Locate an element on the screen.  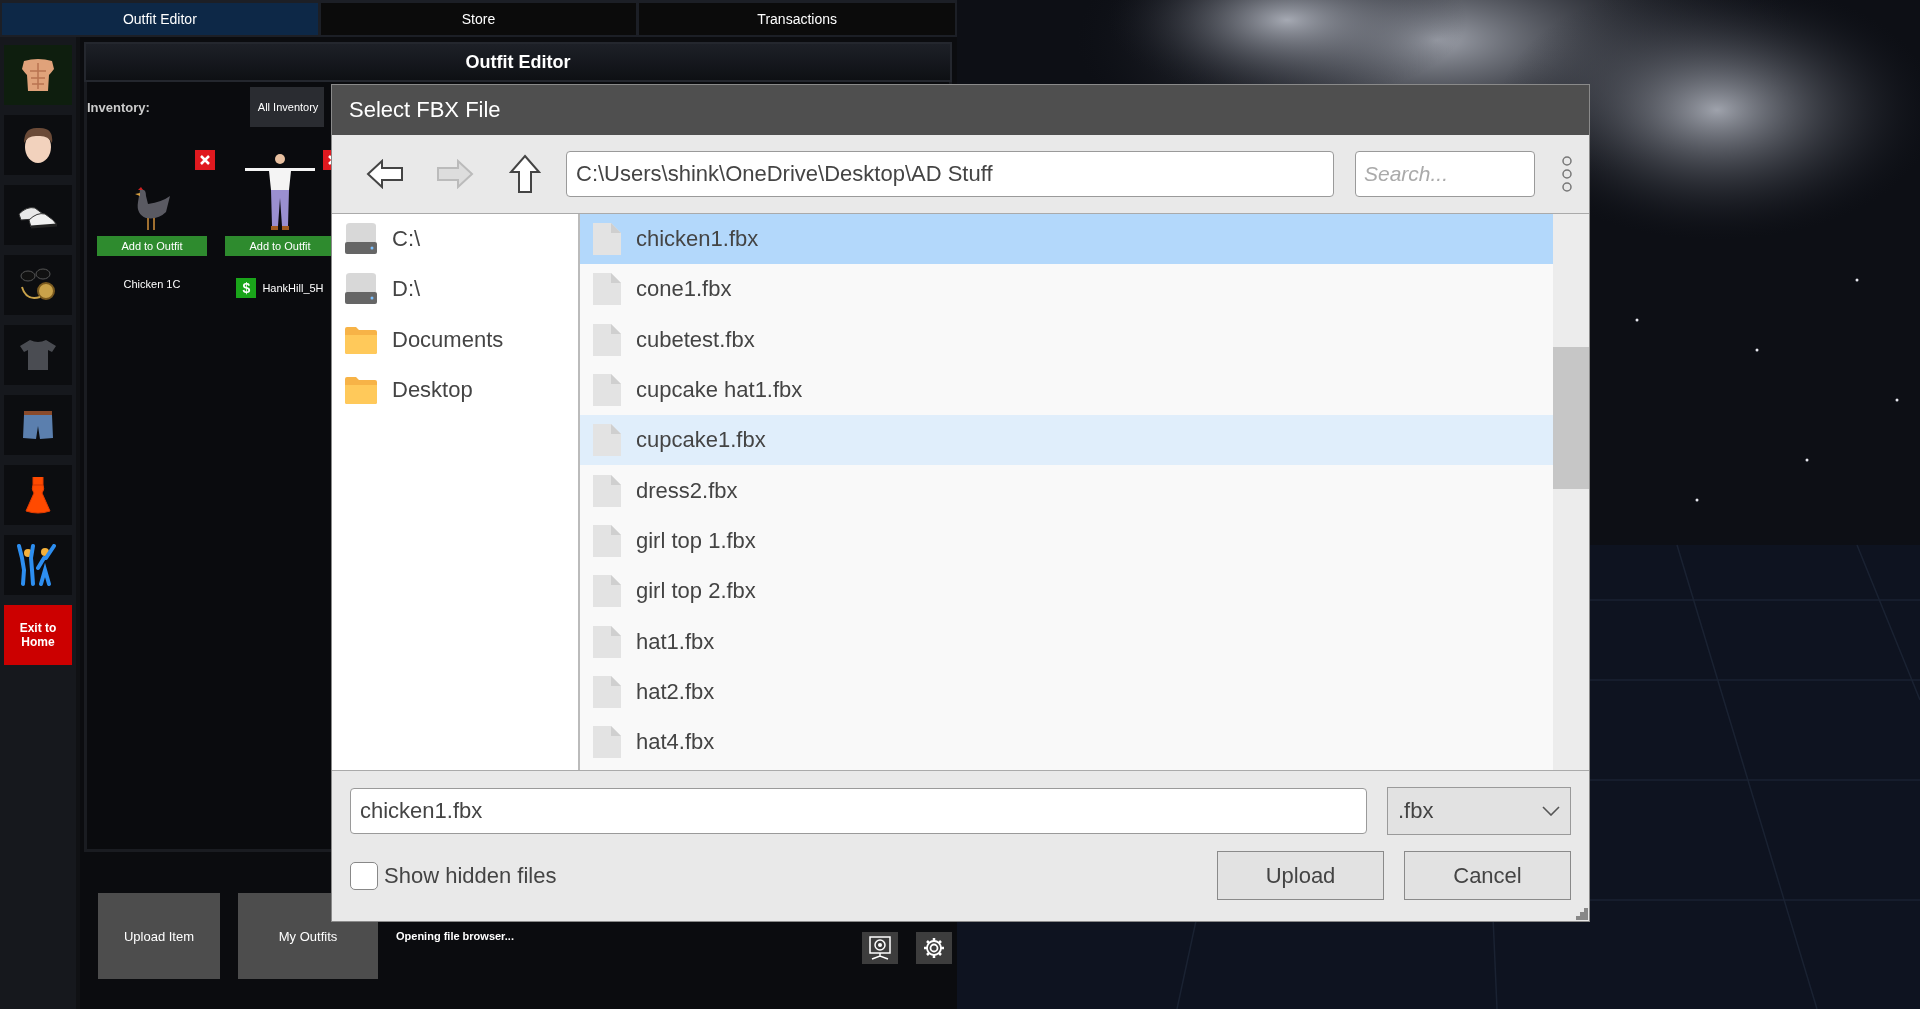
place-item: D:\ is located at coordinates (455, 289).